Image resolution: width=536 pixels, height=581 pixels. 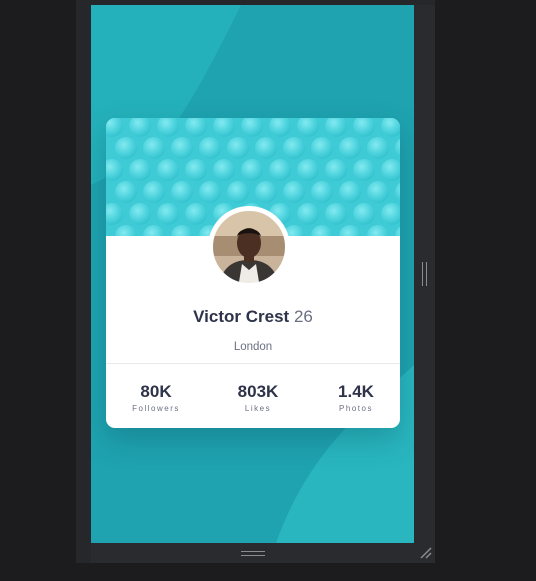 I want to click on viewport-width-resize-handle, so click(x=424, y=274).